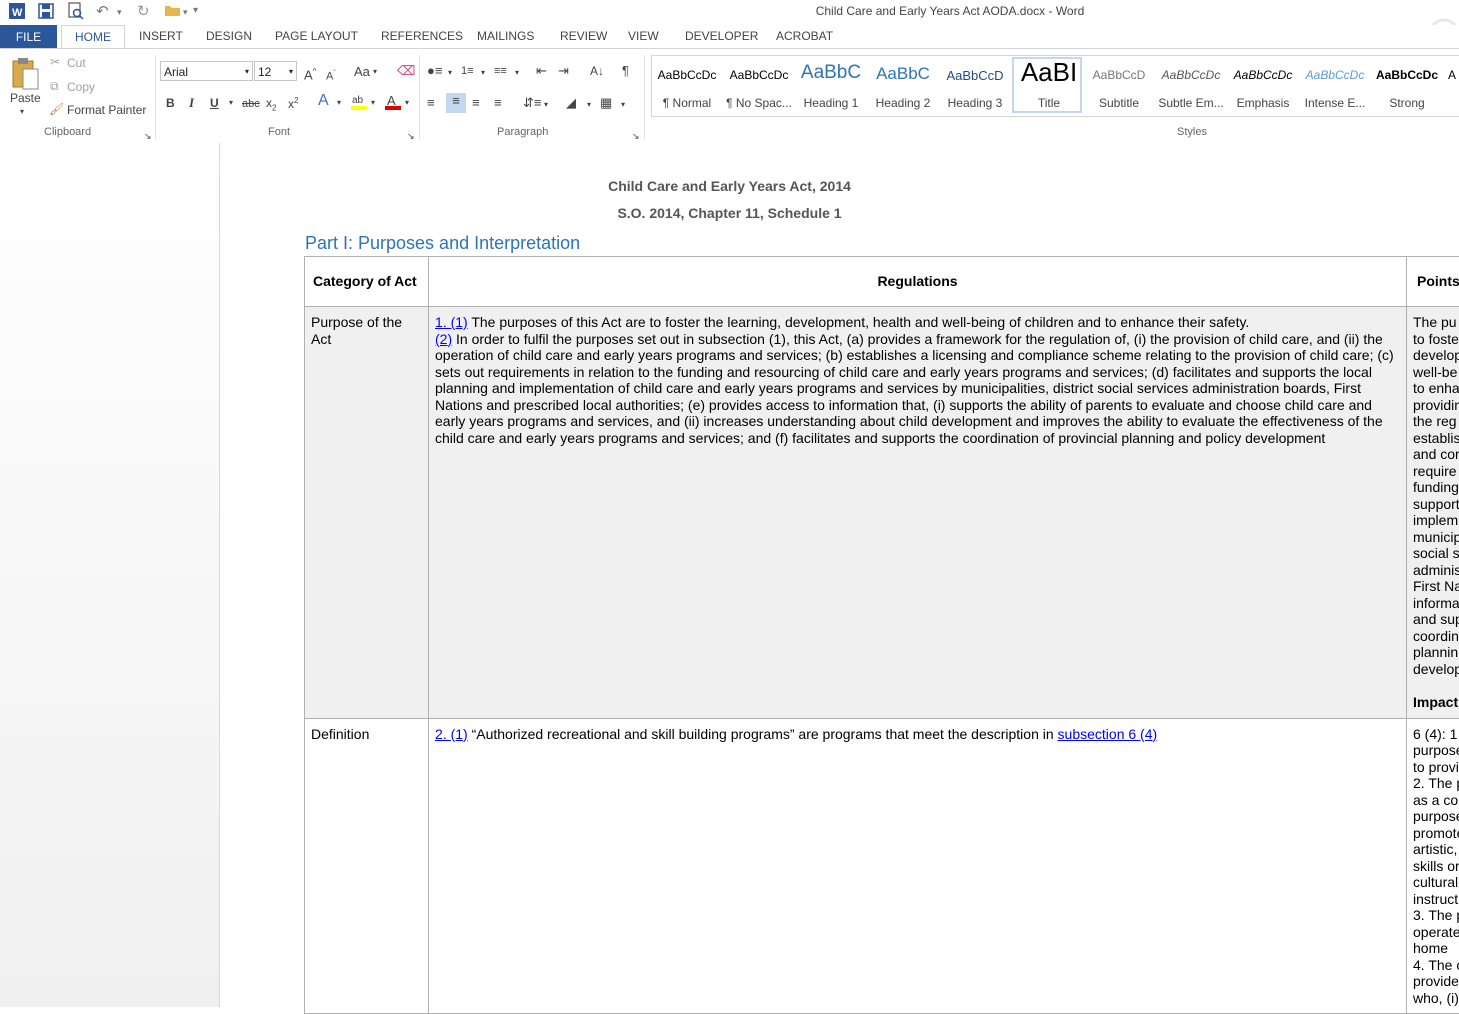 This screenshot has height=1014, width=1459. I want to click on points-line: require, so click(1436, 471).